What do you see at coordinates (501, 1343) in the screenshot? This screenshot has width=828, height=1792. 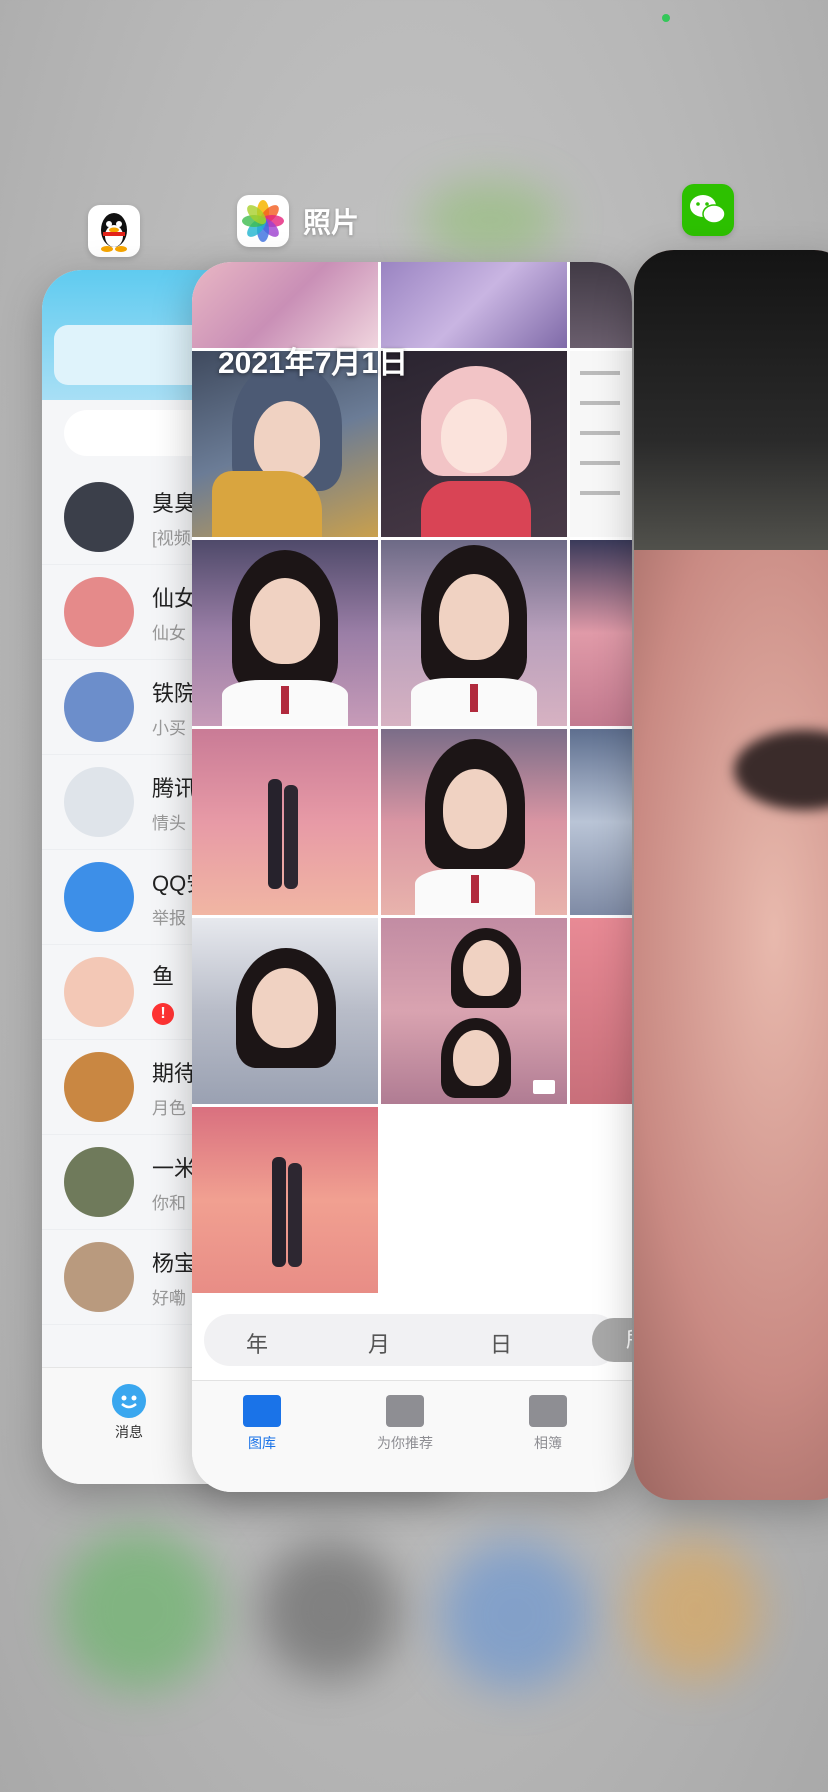 I see `segment-day: 日` at bounding box center [501, 1343].